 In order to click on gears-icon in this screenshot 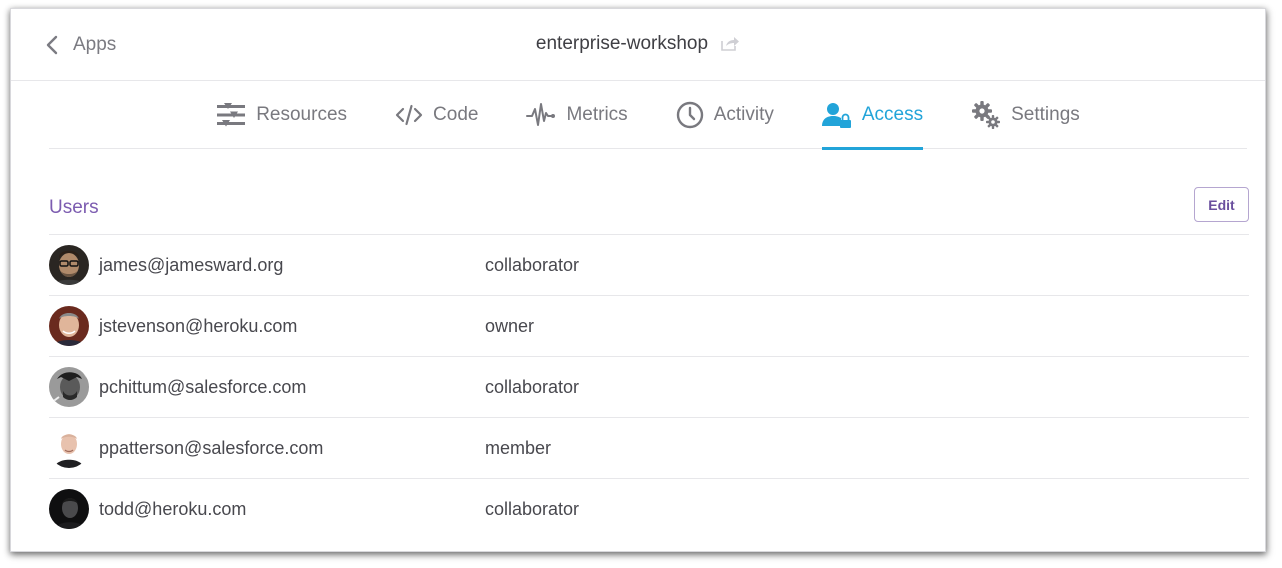, I will do `click(986, 115)`.